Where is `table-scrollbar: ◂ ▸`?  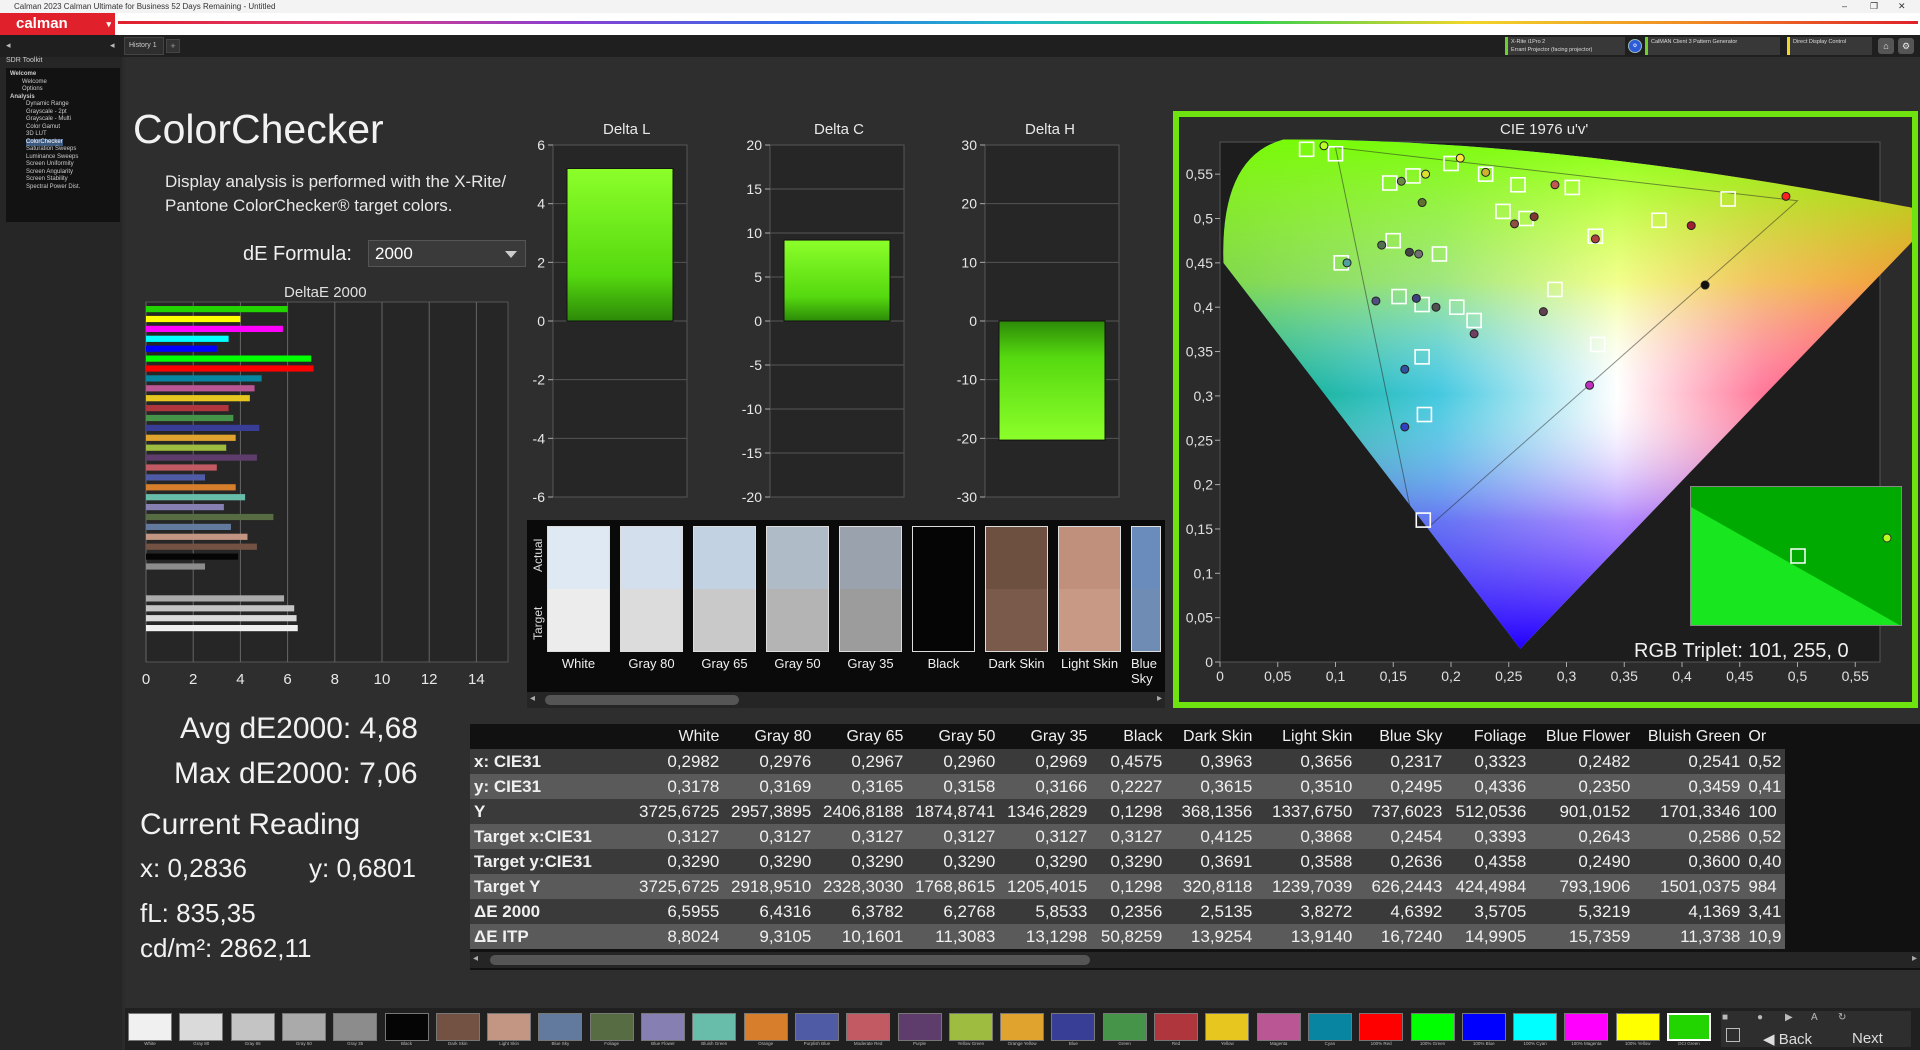
table-scrollbar: ◂ ▸ is located at coordinates (1195, 960).